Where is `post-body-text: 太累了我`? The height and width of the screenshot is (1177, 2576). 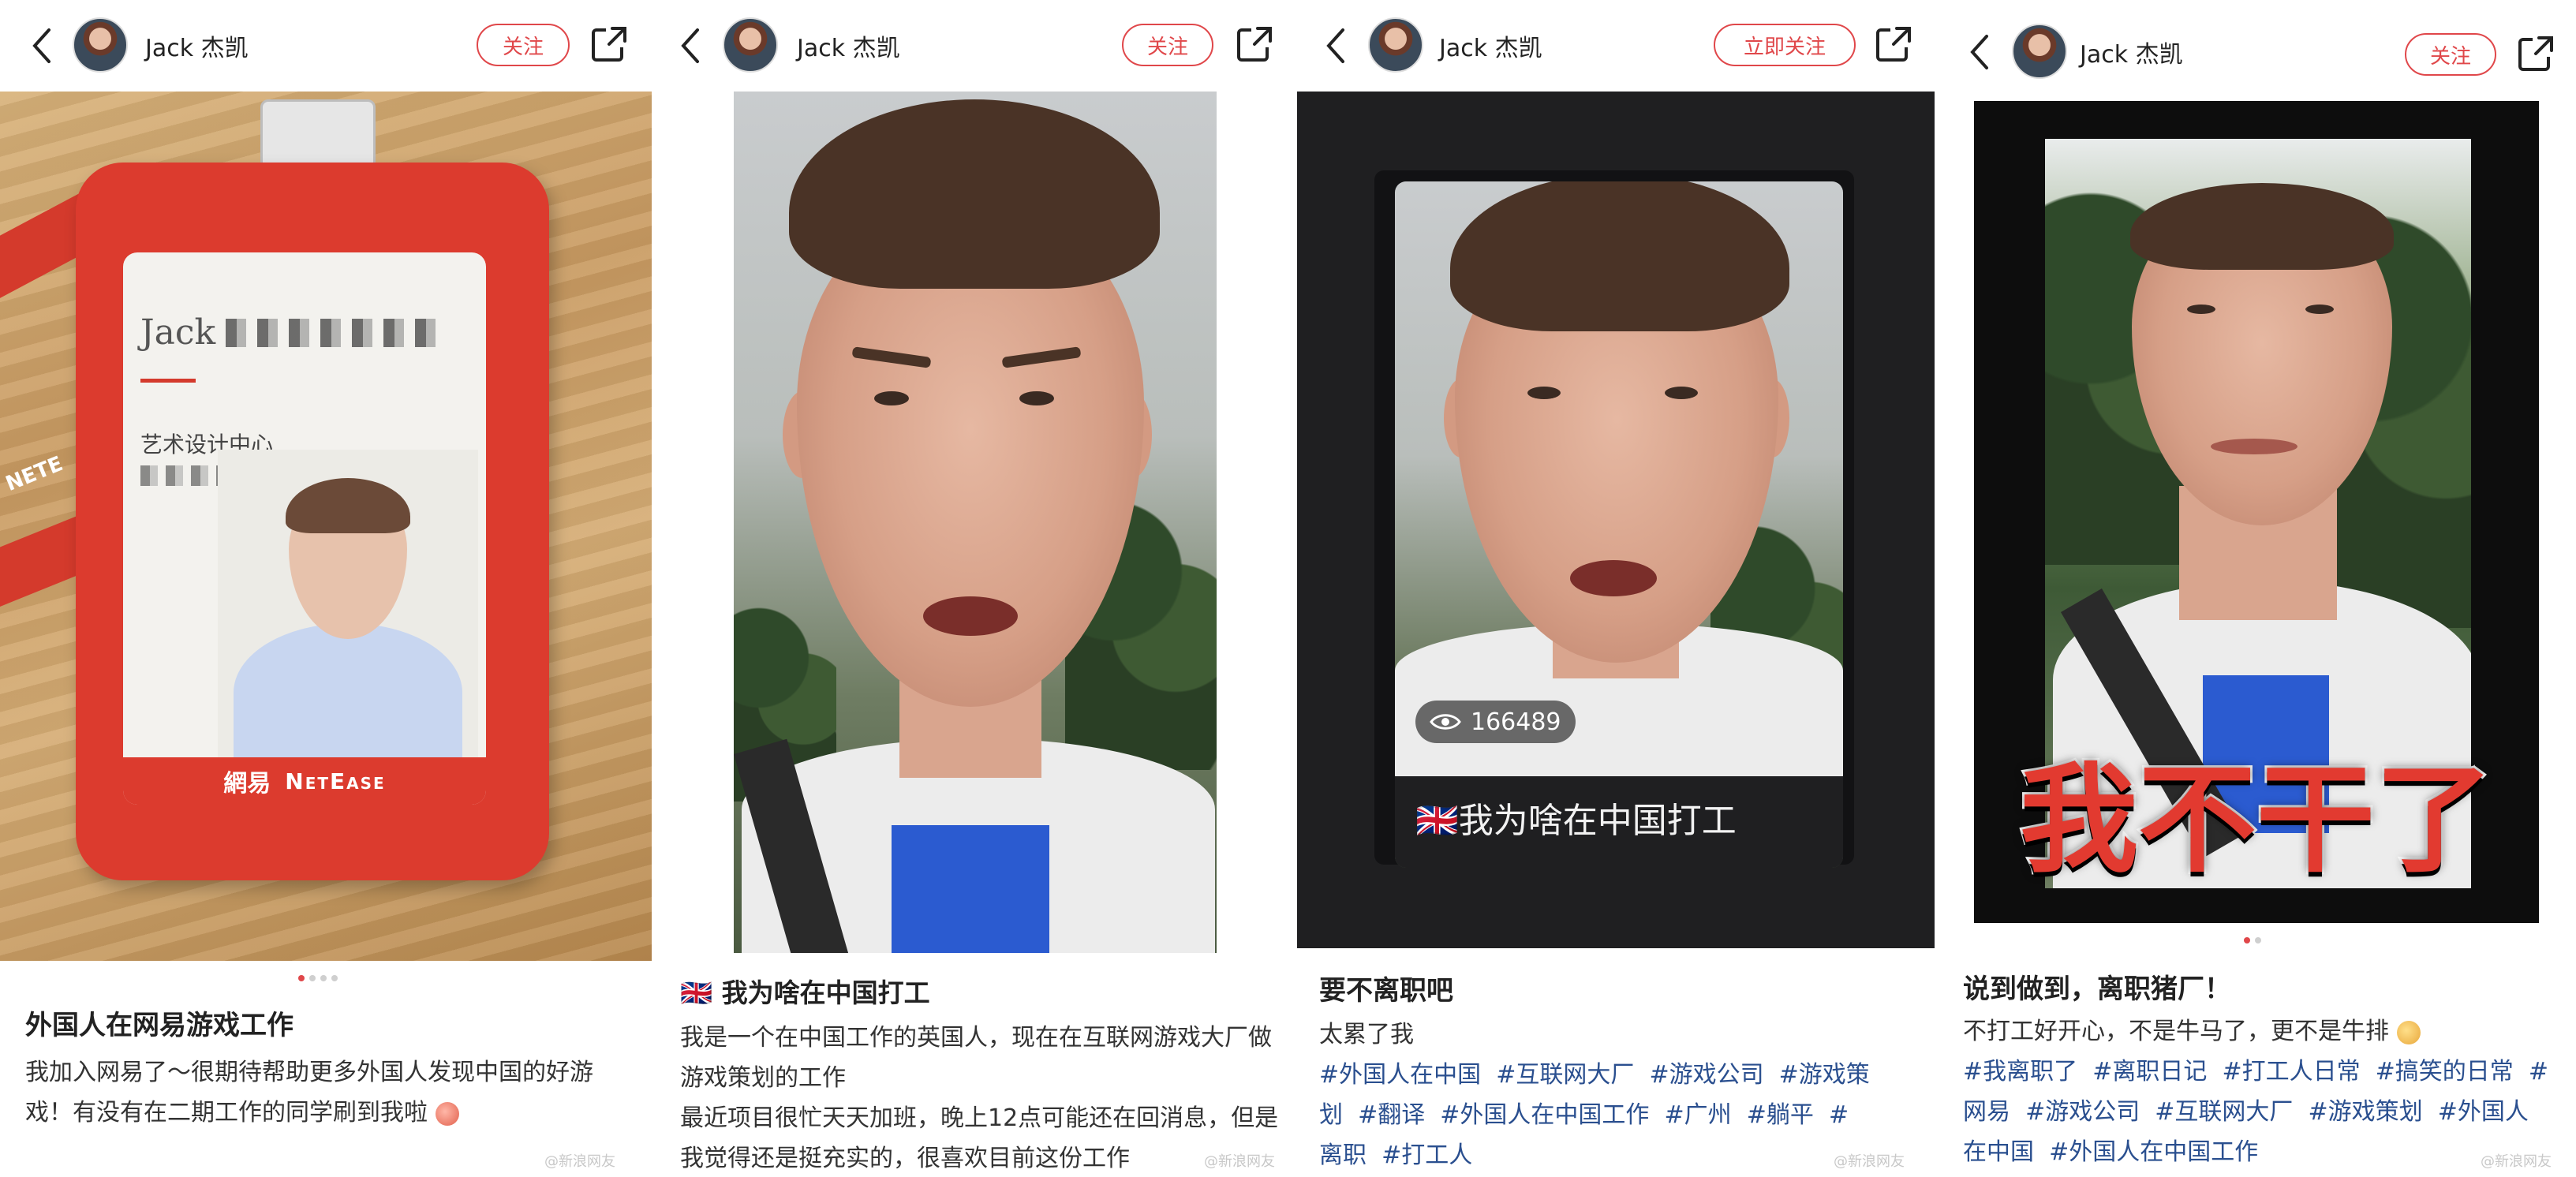 post-body-text: 太累了我 is located at coordinates (1366, 1034).